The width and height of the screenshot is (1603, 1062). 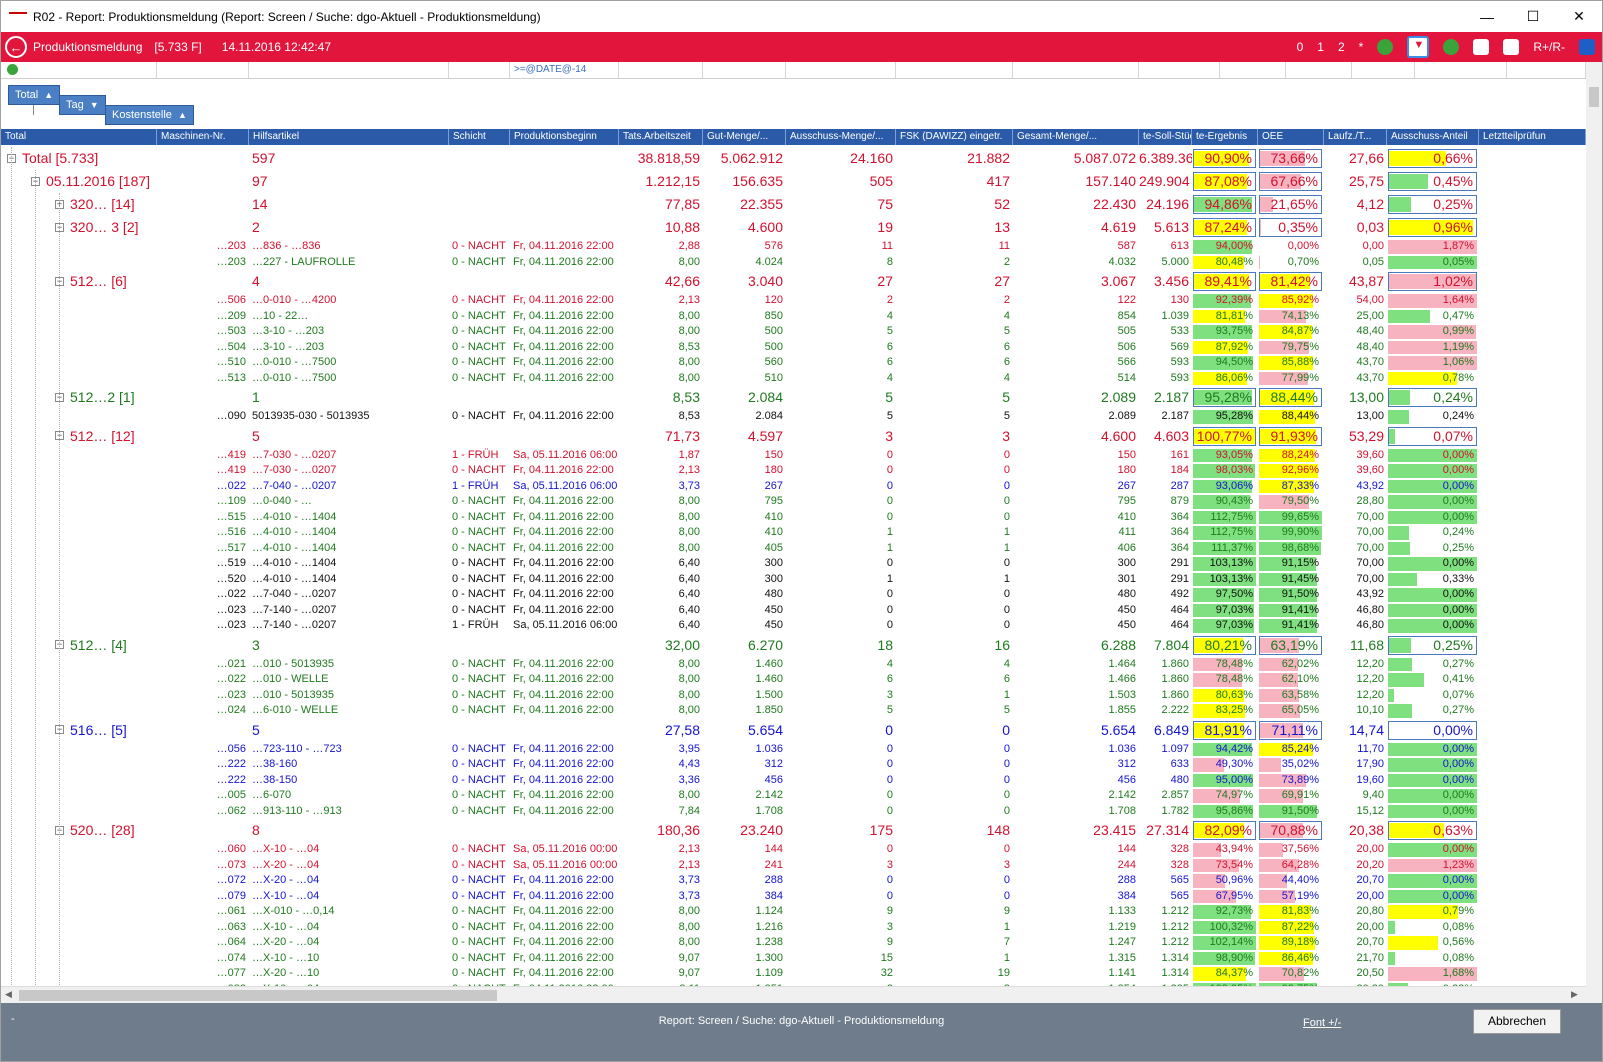 What do you see at coordinates (1433, 137) in the screenshot?
I see `column-header: Ausschuss-Anteil` at bounding box center [1433, 137].